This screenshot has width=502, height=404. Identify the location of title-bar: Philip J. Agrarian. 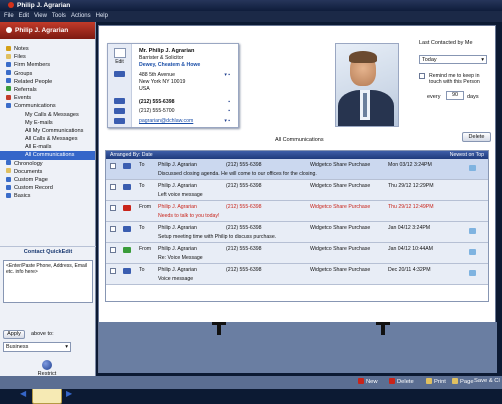
(251, 5).